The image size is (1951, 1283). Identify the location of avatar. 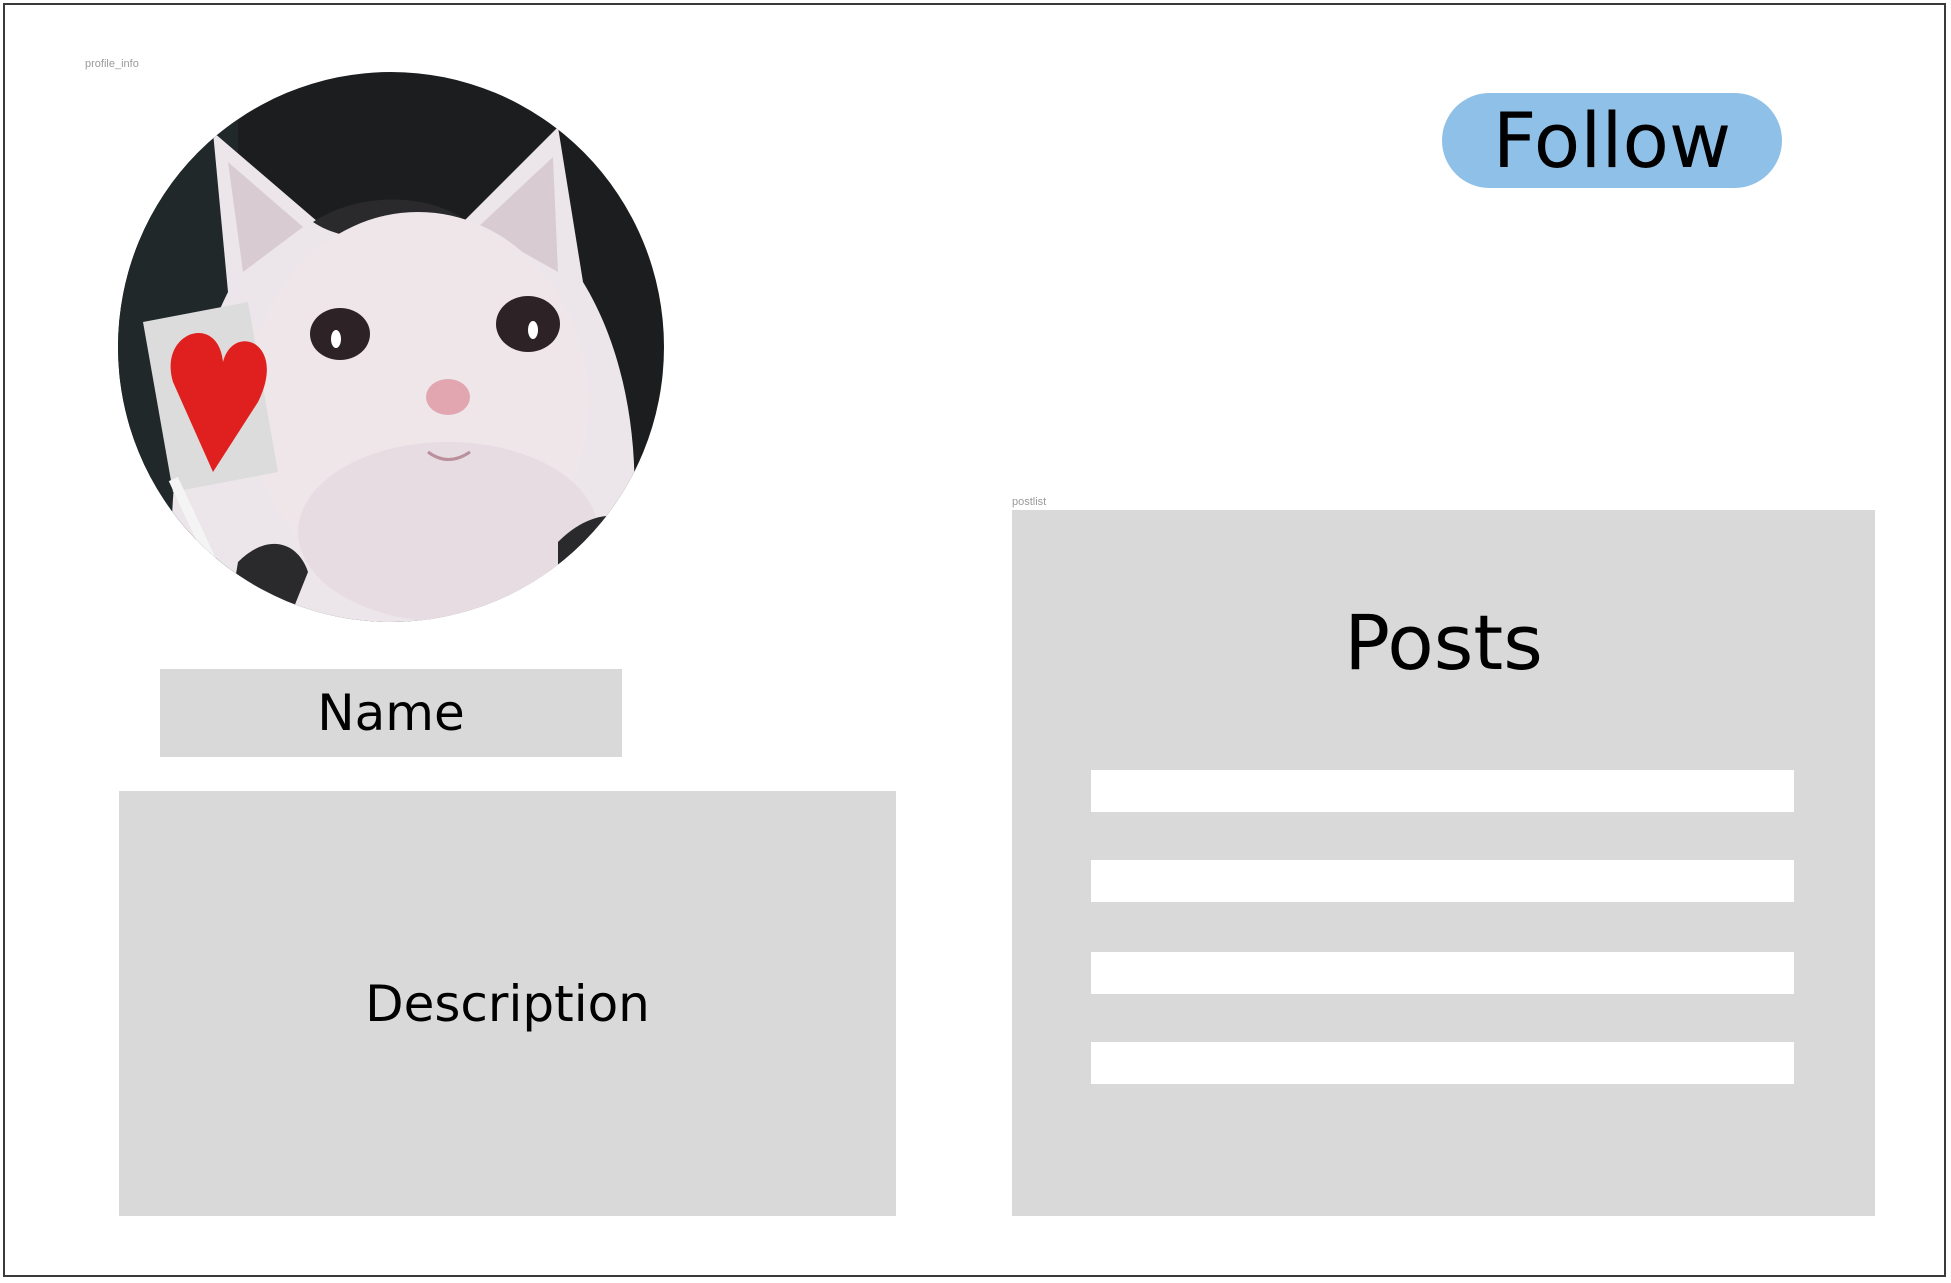
(391, 347).